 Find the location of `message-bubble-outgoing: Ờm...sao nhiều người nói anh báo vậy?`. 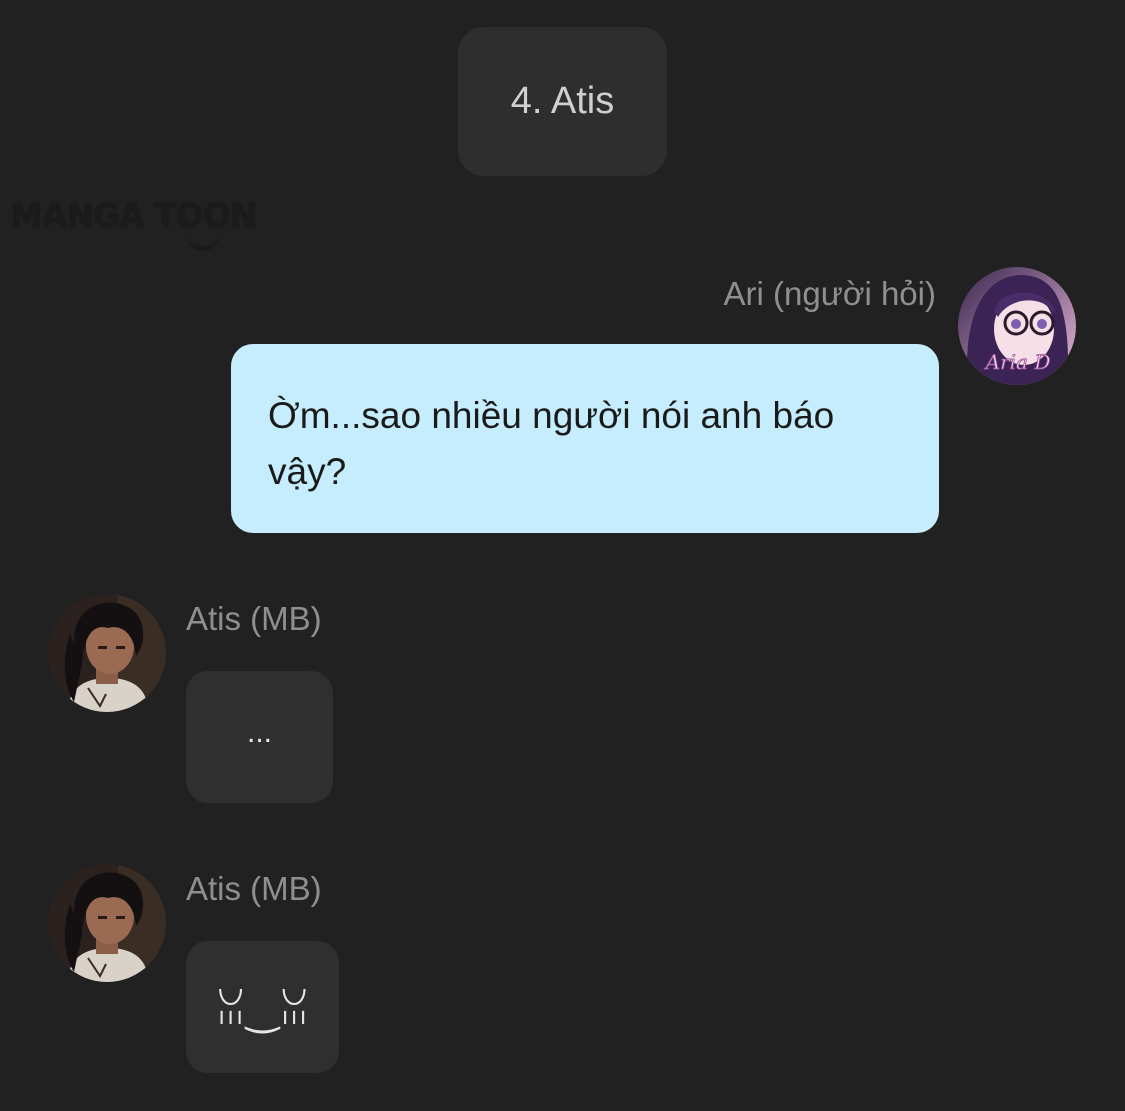

message-bubble-outgoing: Ờm...sao nhiều người nói anh báo vậy? is located at coordinates (585, 438).